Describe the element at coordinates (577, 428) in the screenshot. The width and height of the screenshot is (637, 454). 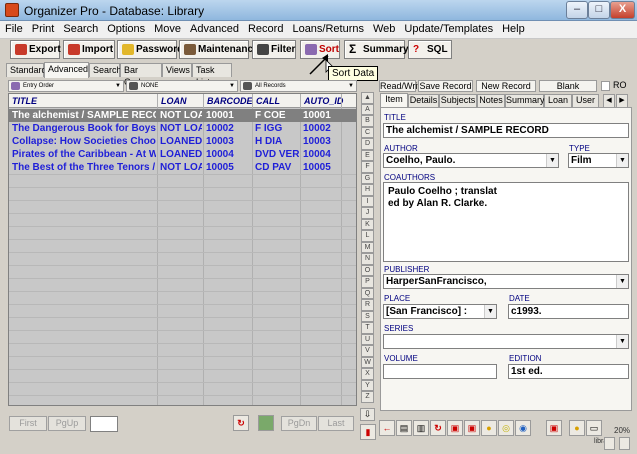
I see `idea-icon: ●` at that location.